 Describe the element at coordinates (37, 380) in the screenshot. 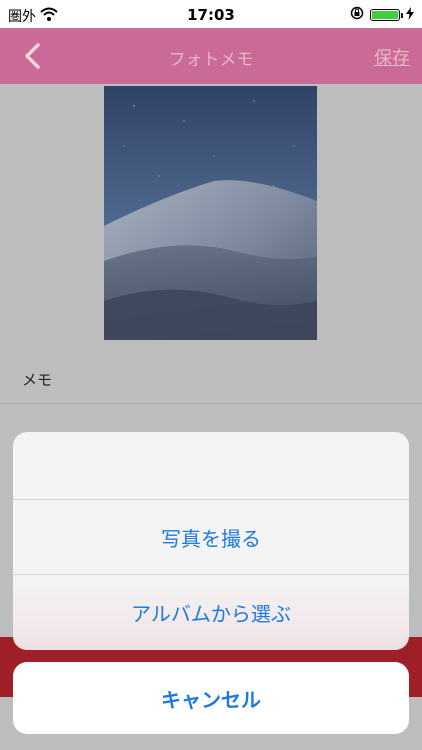

I see `memo-label: メモ` at that location.